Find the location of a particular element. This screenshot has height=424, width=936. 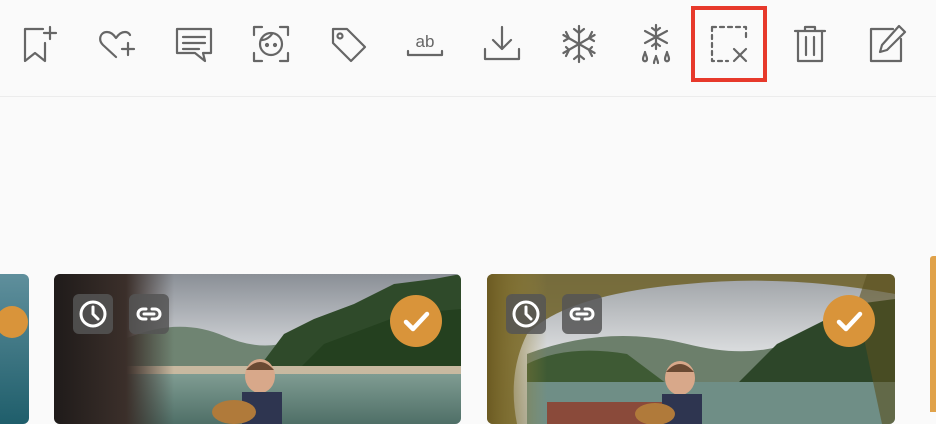

add-favorite-button is located at coordinates (117, 44).